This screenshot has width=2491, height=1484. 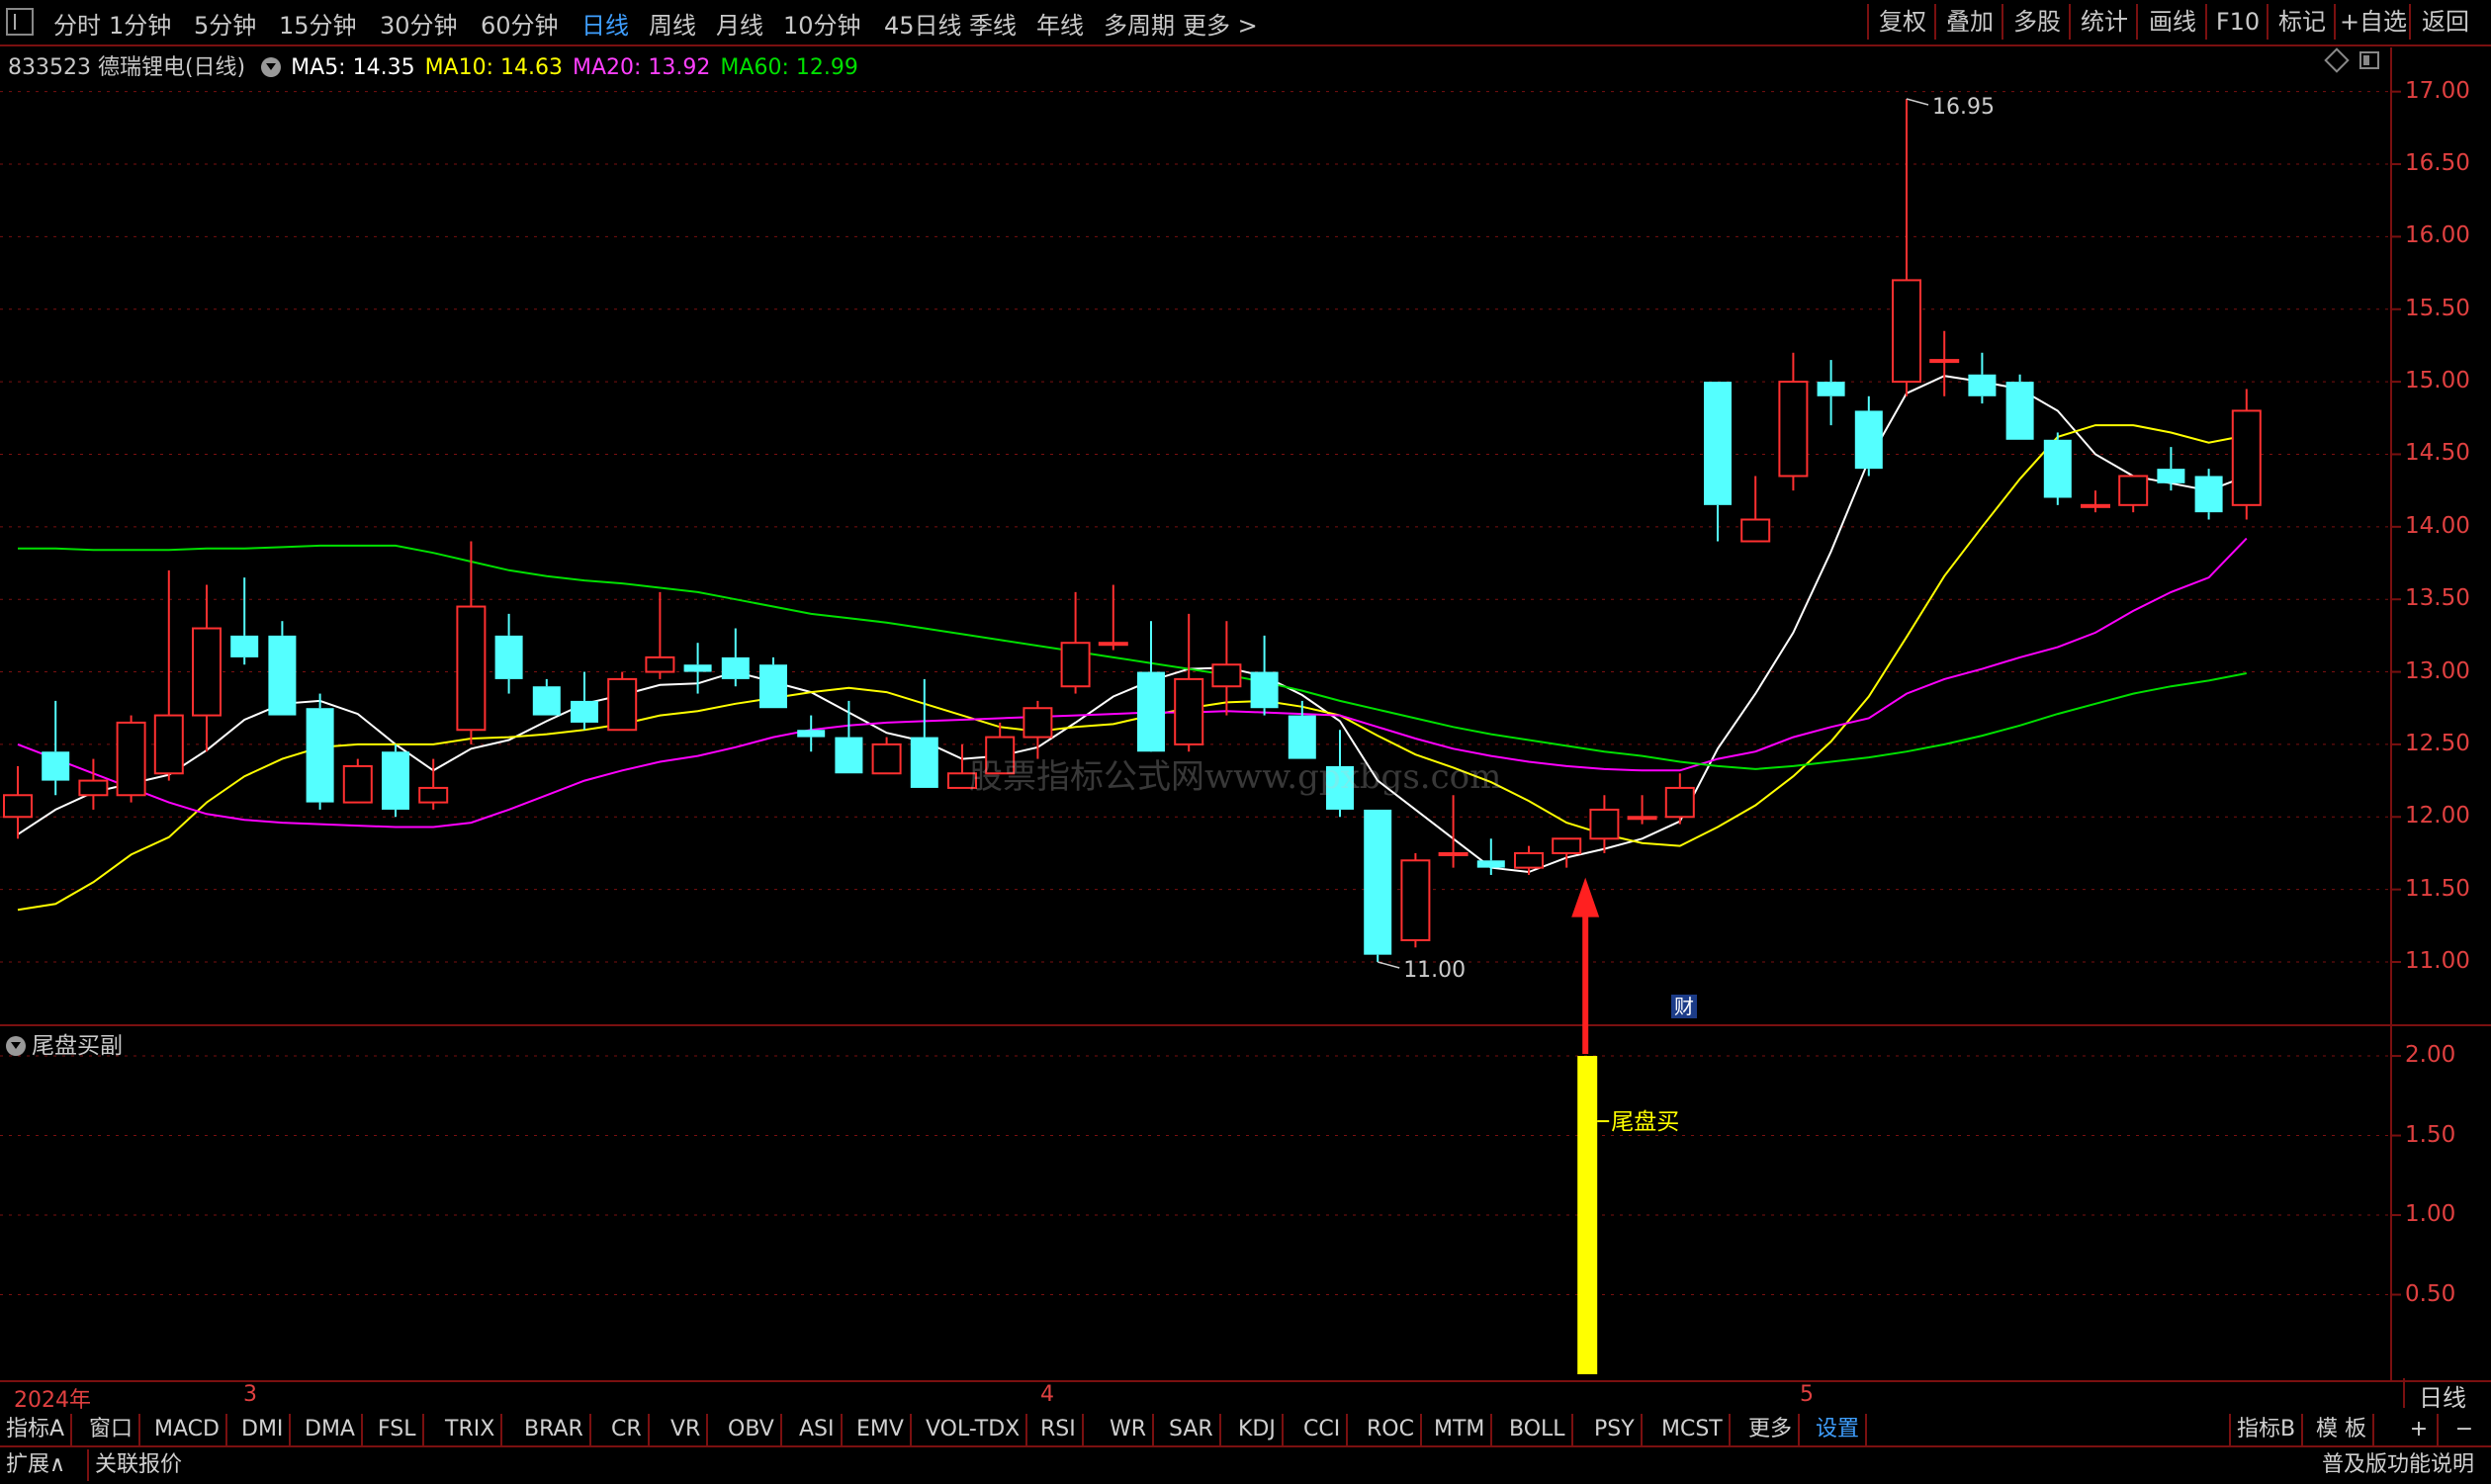 What do you see at coordinates (1615, 1430) in the screenshot?
I see `indicator-tab-22: PSY` at bounding box center [1615, 1430].